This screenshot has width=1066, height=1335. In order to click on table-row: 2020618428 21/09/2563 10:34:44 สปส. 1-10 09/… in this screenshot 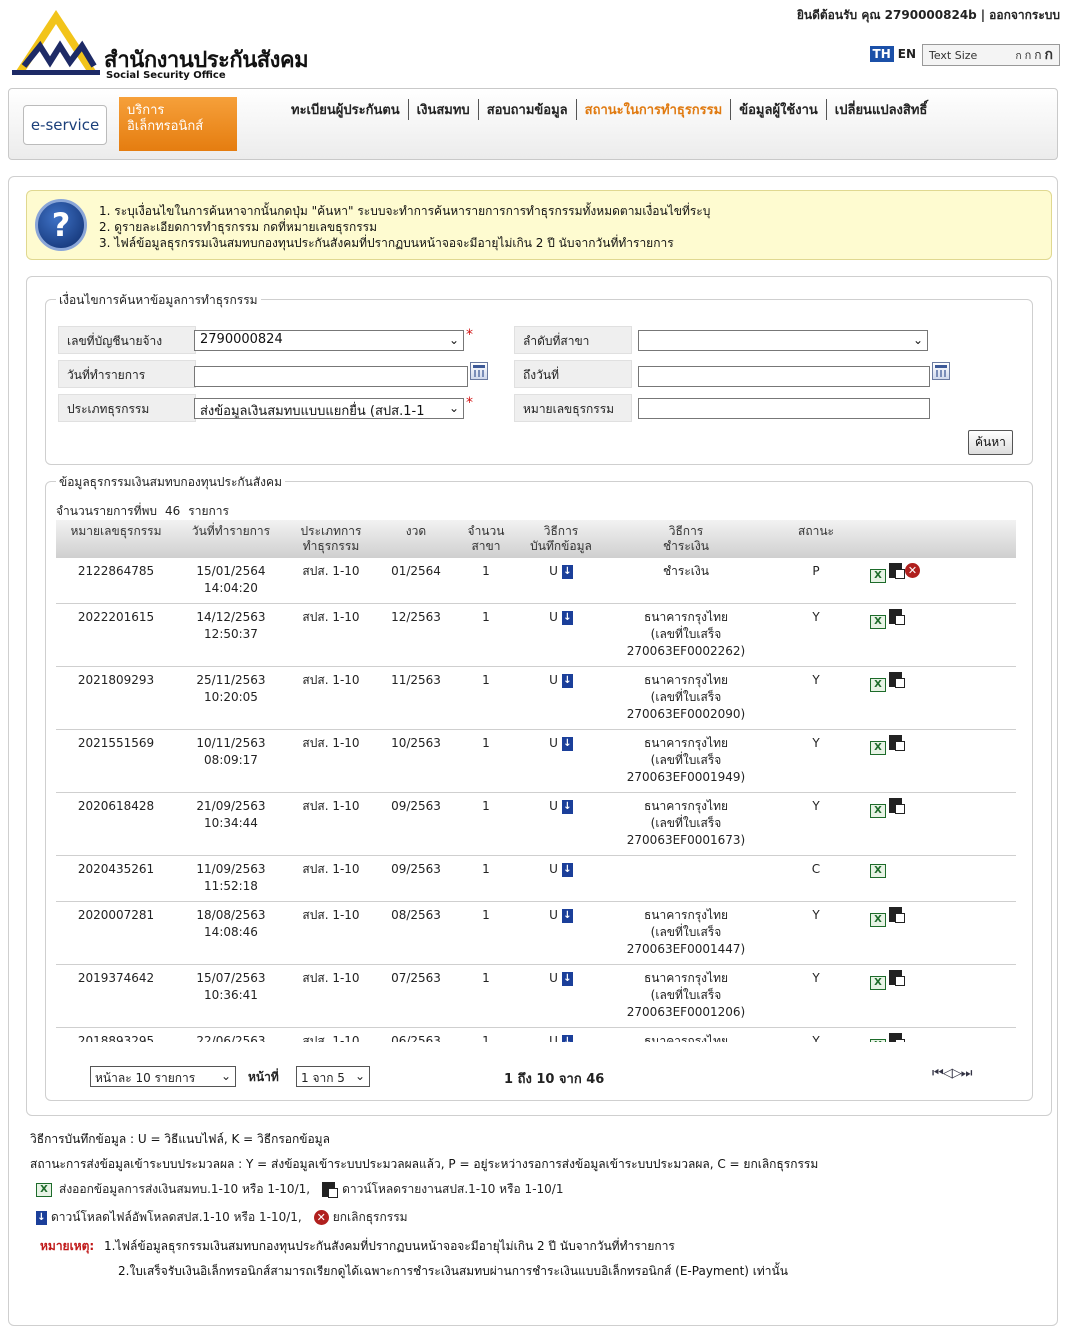, I will do `click(536, 824)`.